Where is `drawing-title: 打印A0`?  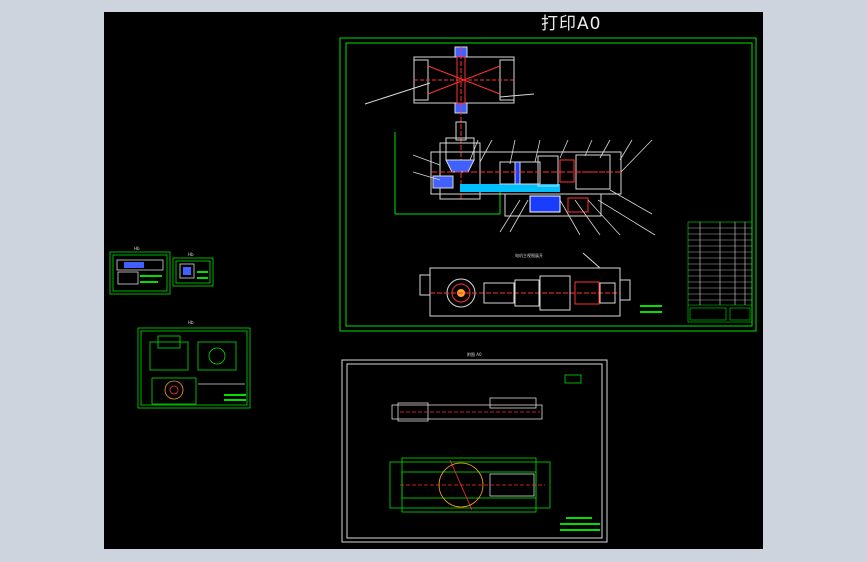
drawing-title: 打印A0 is located at coordinates (571, 24).